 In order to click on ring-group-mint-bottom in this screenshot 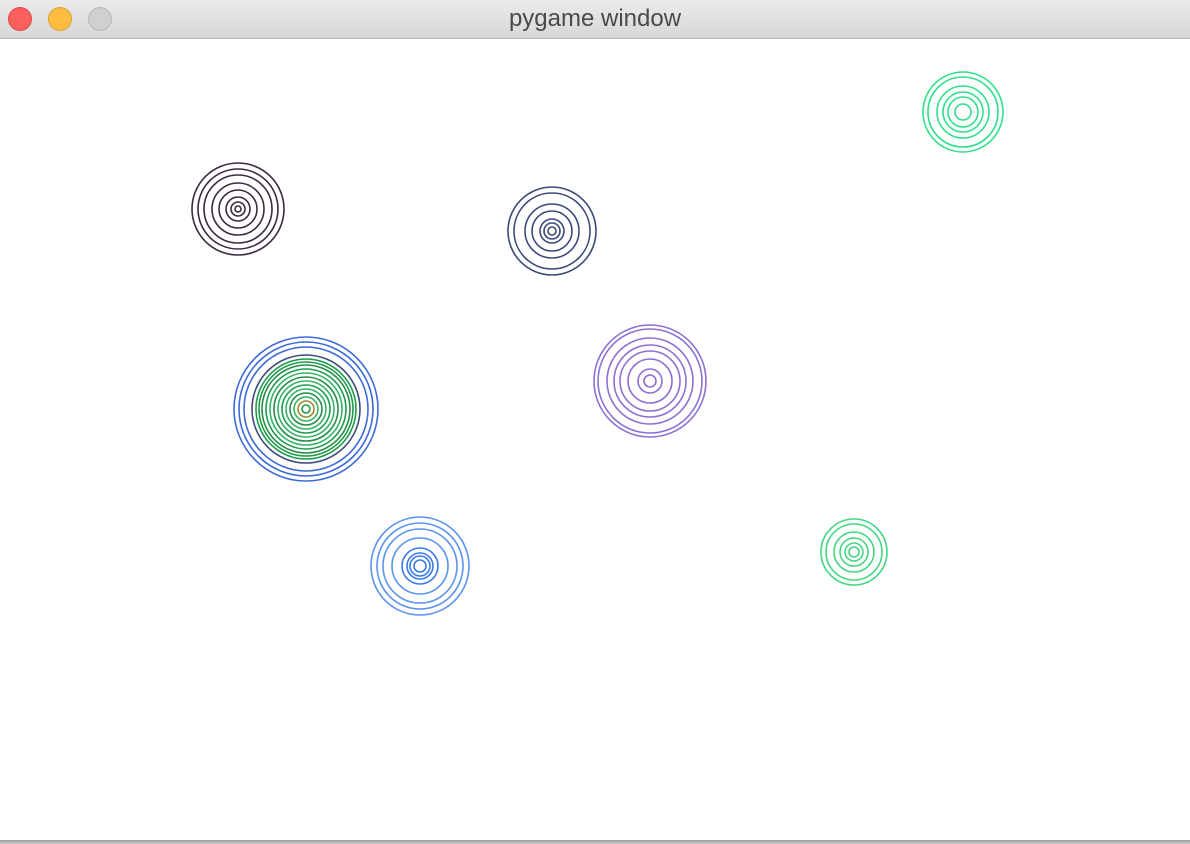, I will do `click(854, 552)`.